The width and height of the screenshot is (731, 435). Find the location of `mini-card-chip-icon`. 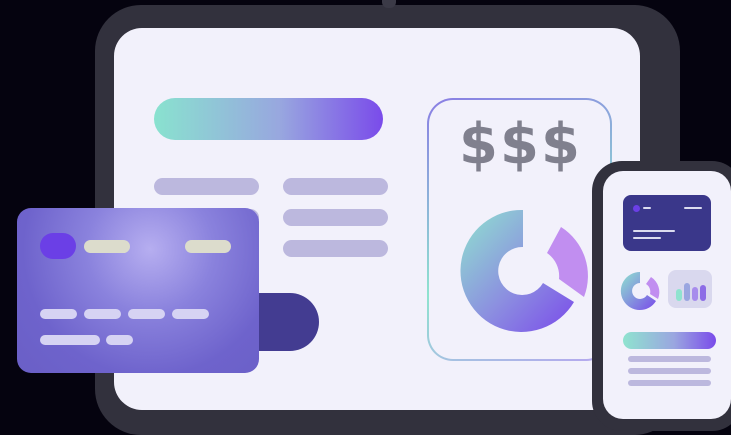

mini-card-chip-icon is located at coordinates (636, 208).